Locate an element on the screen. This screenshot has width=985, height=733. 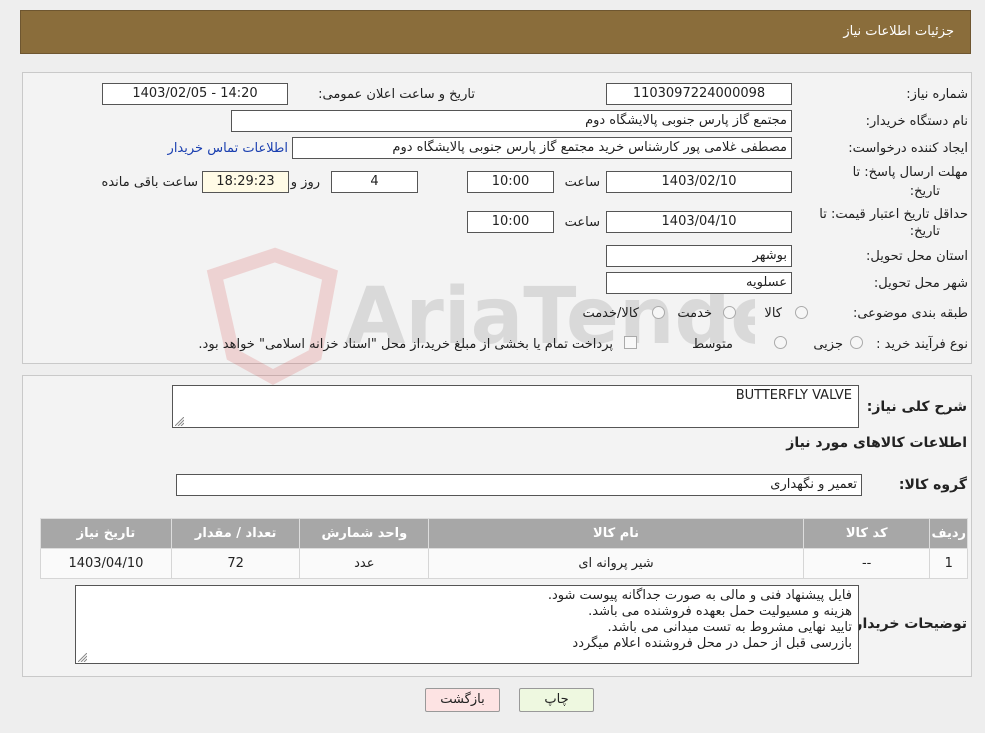
category-label: طبقه بندی موضوعی: is located at coordinates (910, 313).